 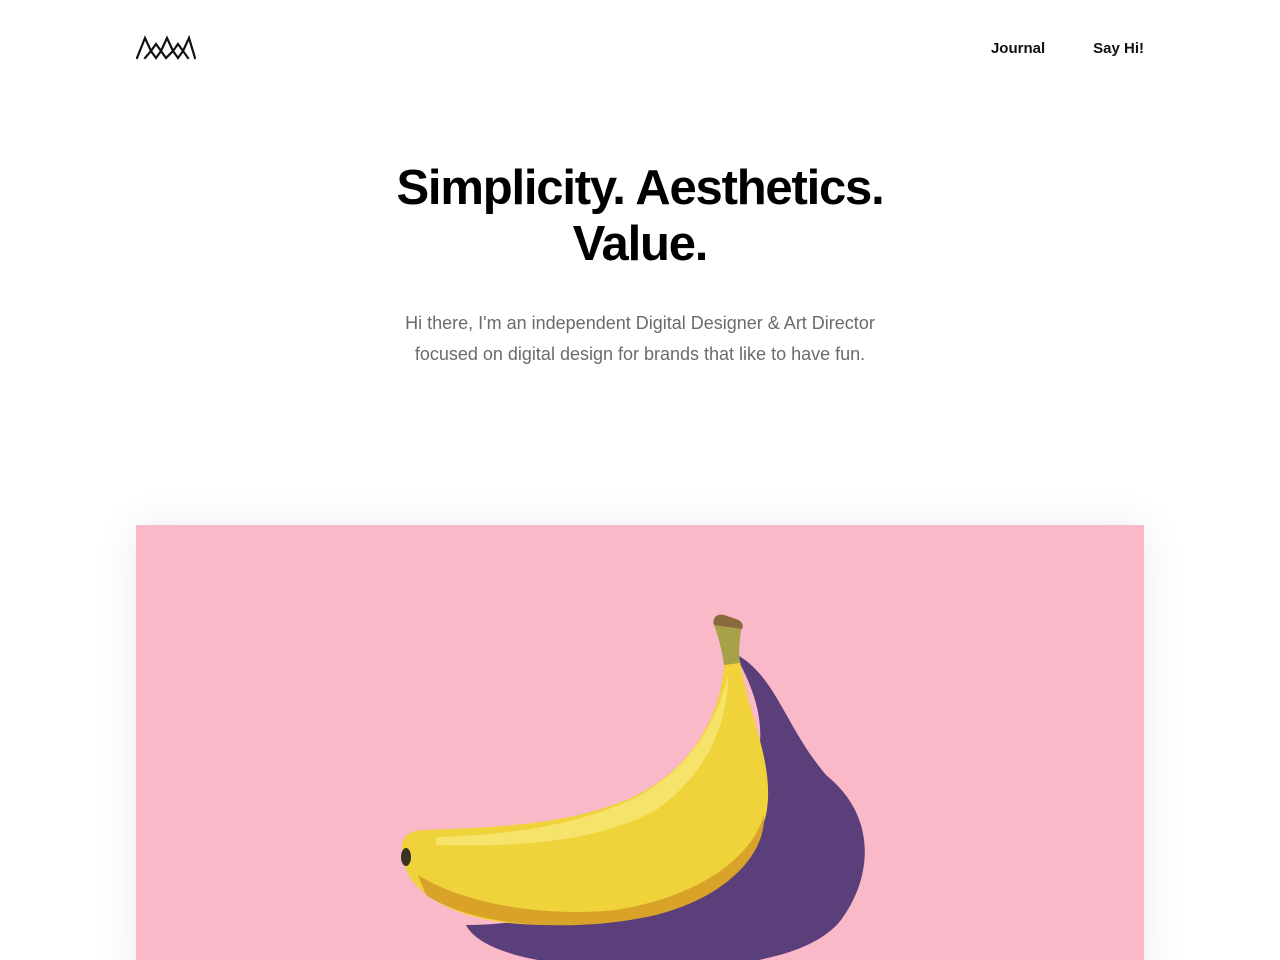 What do you see at coordinates (640, 48) in the screenshot?
I see `site-header: Journal Say Hi!` at bounding box center [640, 48].